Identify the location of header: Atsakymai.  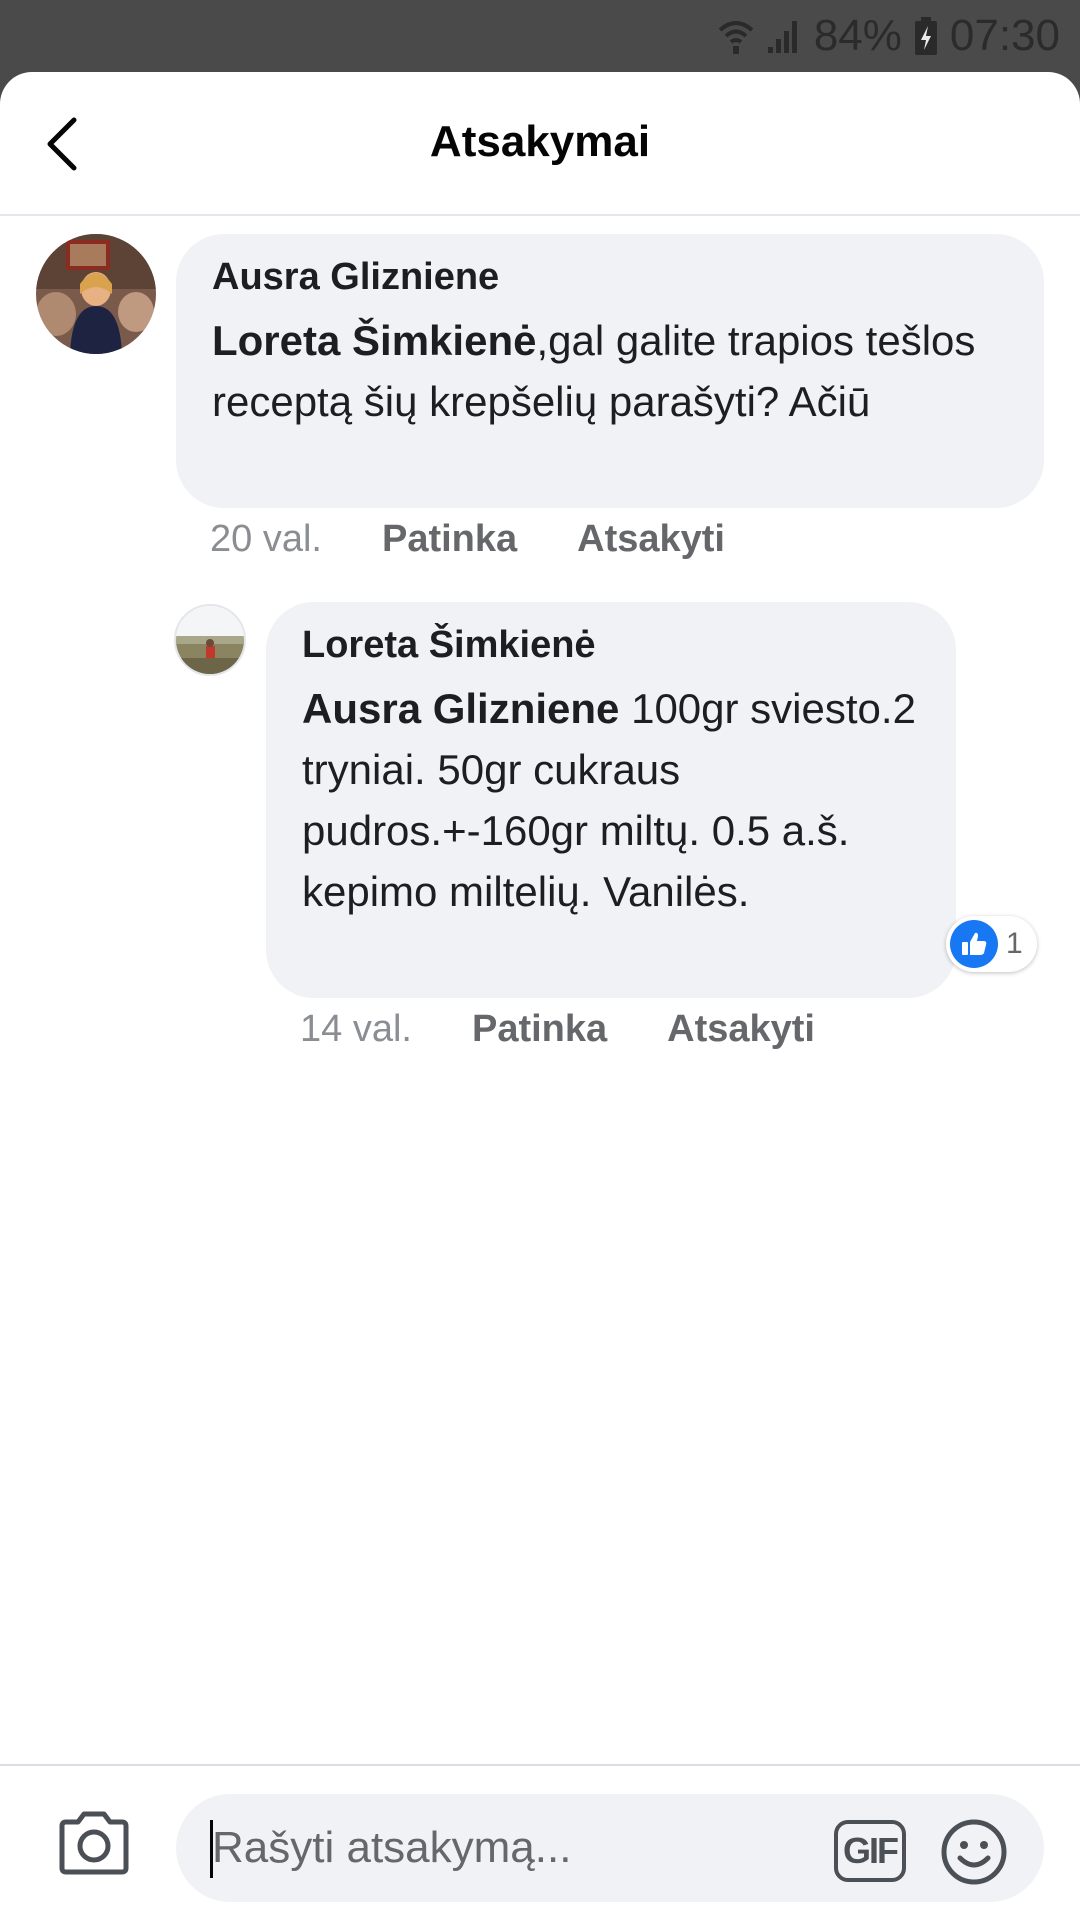
(540, 144).